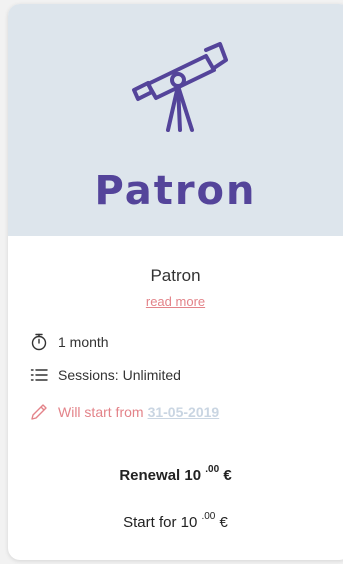 The image size is (343, 564). I want to click on sessions-text: Sessions: Unlimited, so click(119, 375).